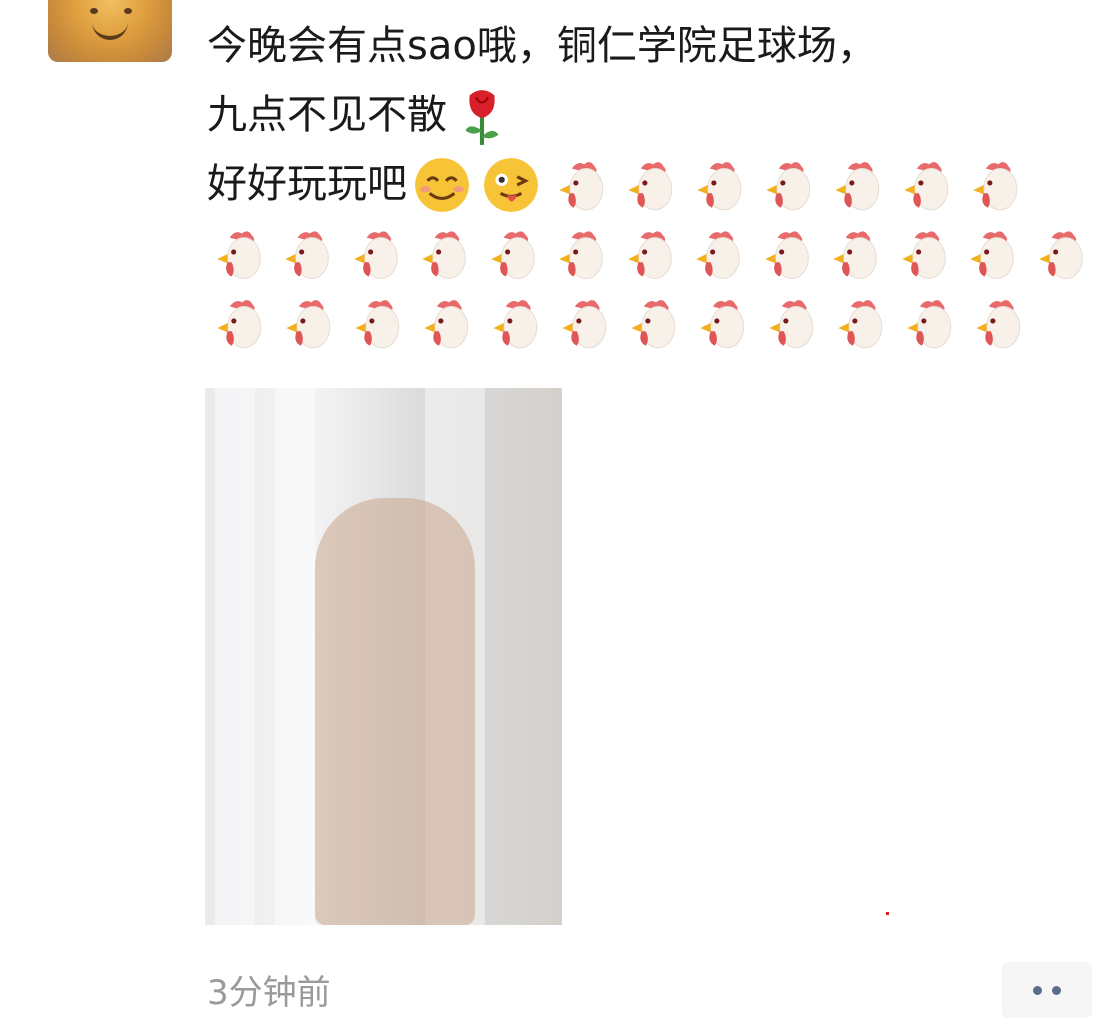 This screenshot has width=1105, height=1036. What do you see at coordinates (511, 185) in the screenshot?
I see `wink-tongue-icon` at bounding box center [511, 185].